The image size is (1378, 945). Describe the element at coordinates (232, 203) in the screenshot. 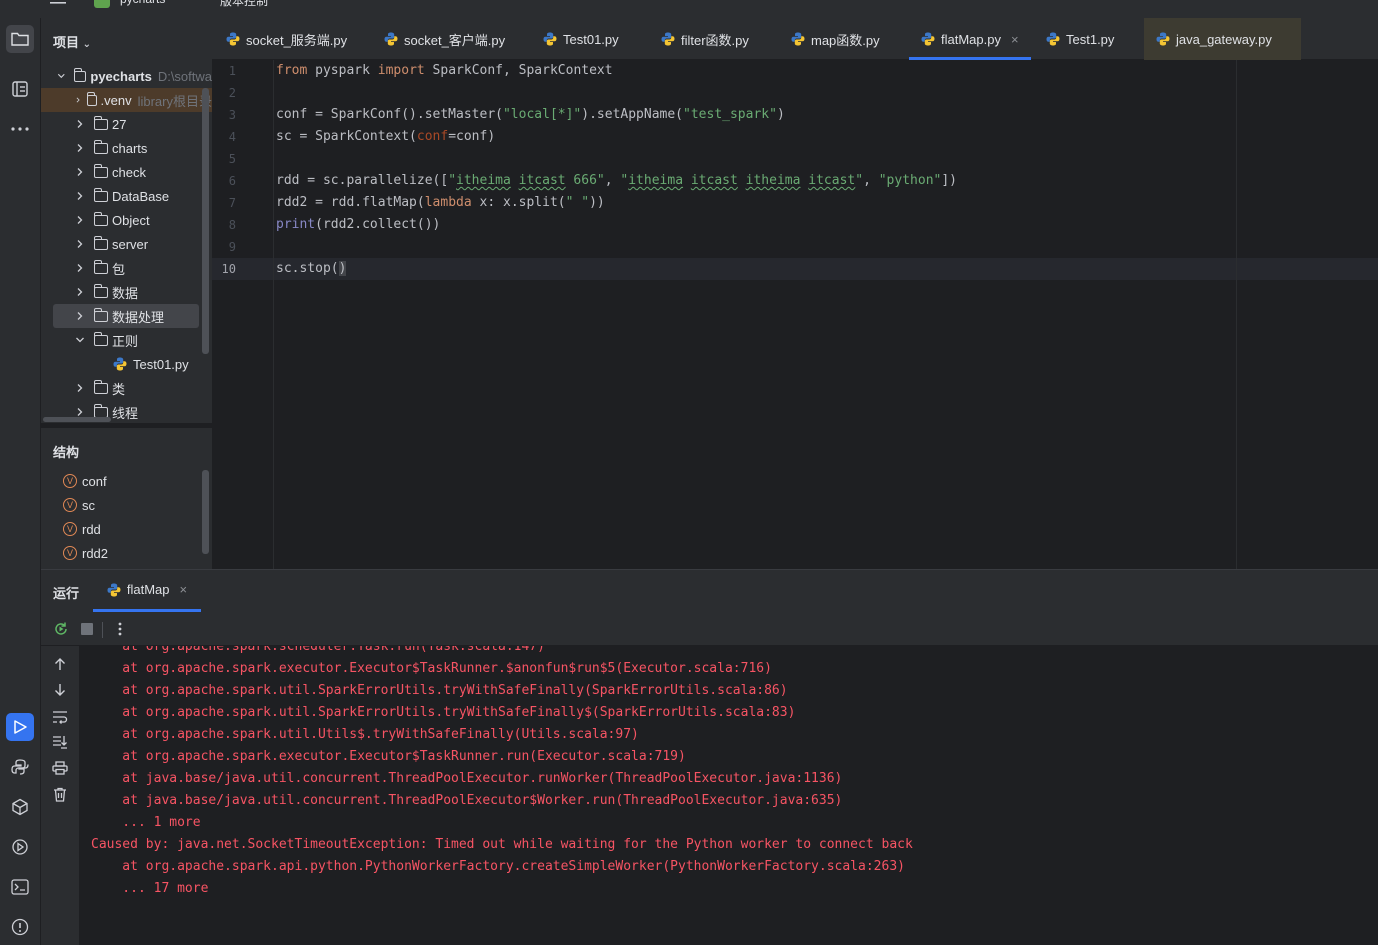

I see `line-number: 7` at that location.